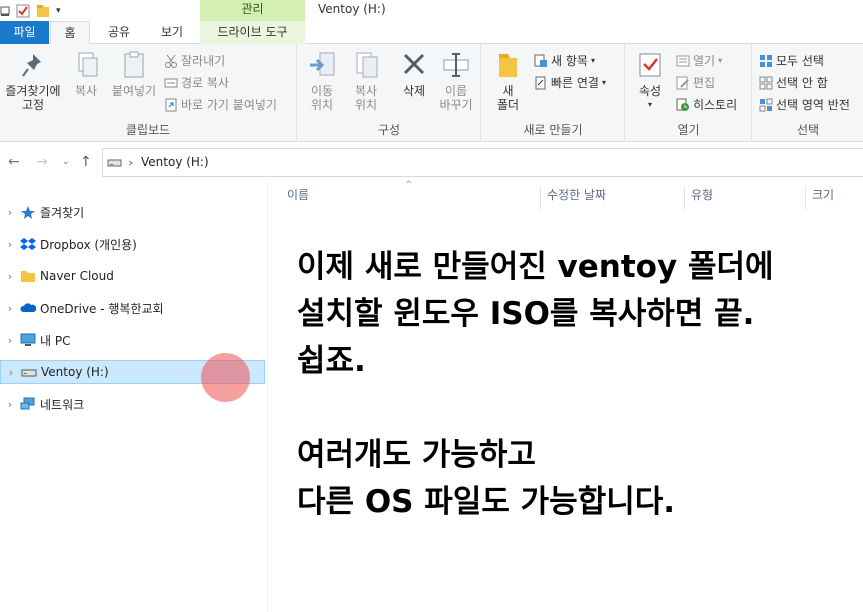 The image size is (863, 612). I want to click on cloud-icon, so click(28, 308).